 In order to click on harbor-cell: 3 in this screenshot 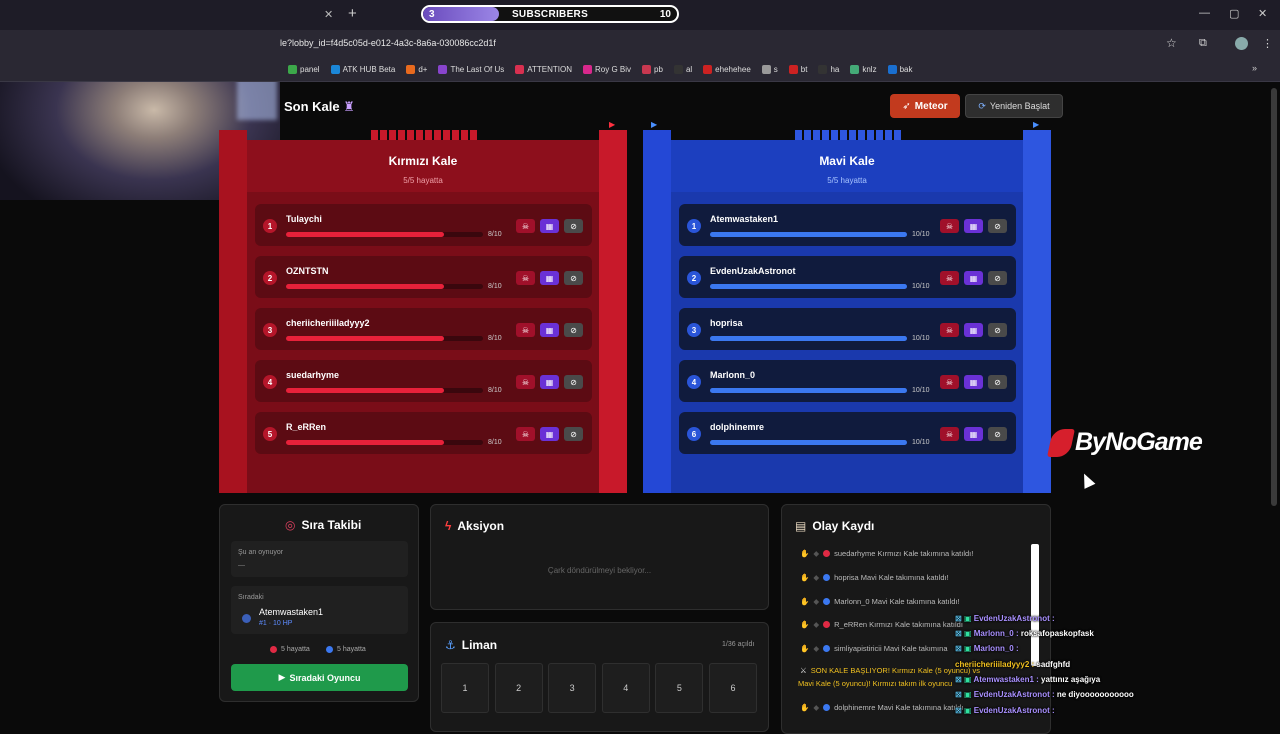, I will do `click(572, 688)`.